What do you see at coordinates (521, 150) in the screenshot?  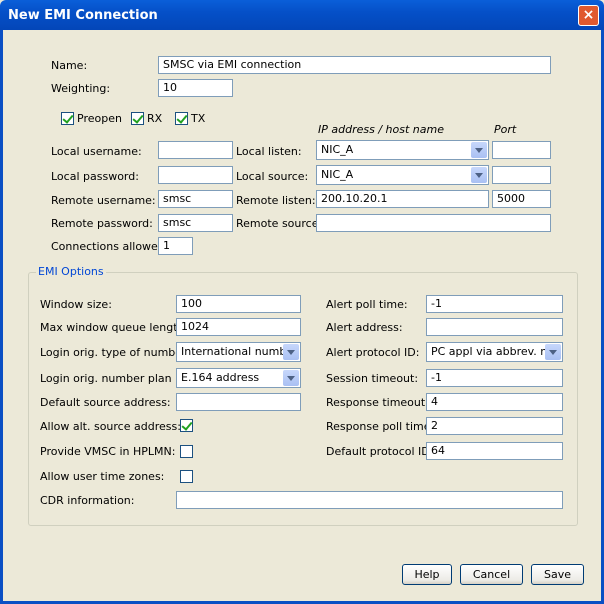 I see `local-listen-port-input` at bounding box center [521, 150].